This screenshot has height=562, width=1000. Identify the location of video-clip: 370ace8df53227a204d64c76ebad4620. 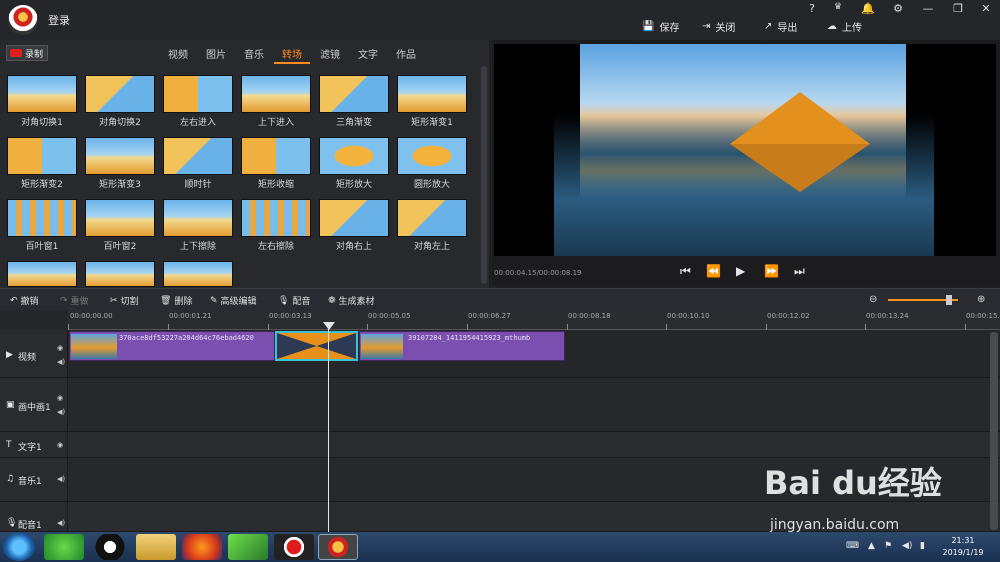
(172, 346).